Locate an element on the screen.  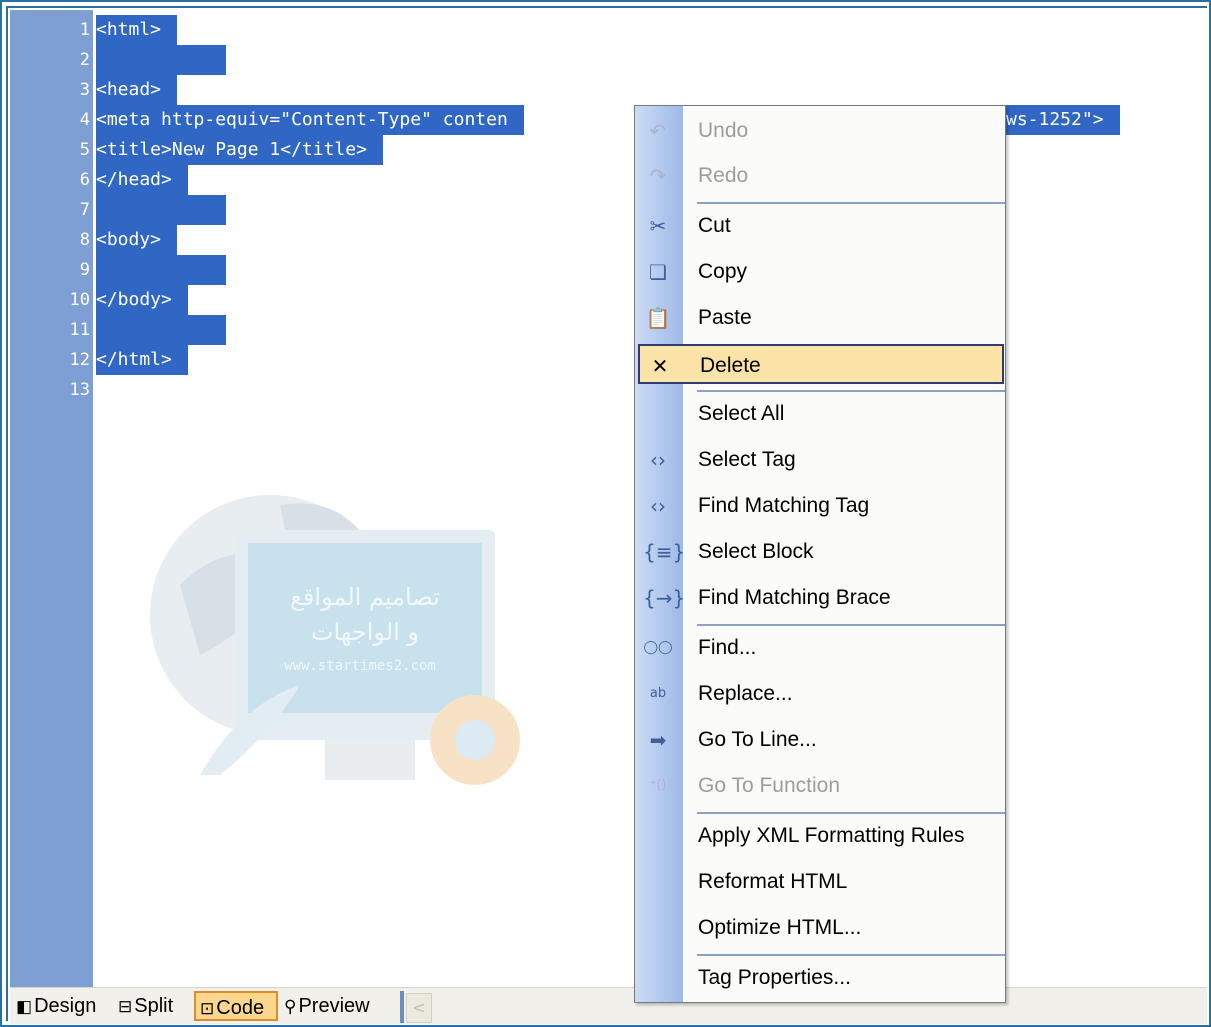
menu-item-delete: ✕ Delete is located at coordinates (821, 364).